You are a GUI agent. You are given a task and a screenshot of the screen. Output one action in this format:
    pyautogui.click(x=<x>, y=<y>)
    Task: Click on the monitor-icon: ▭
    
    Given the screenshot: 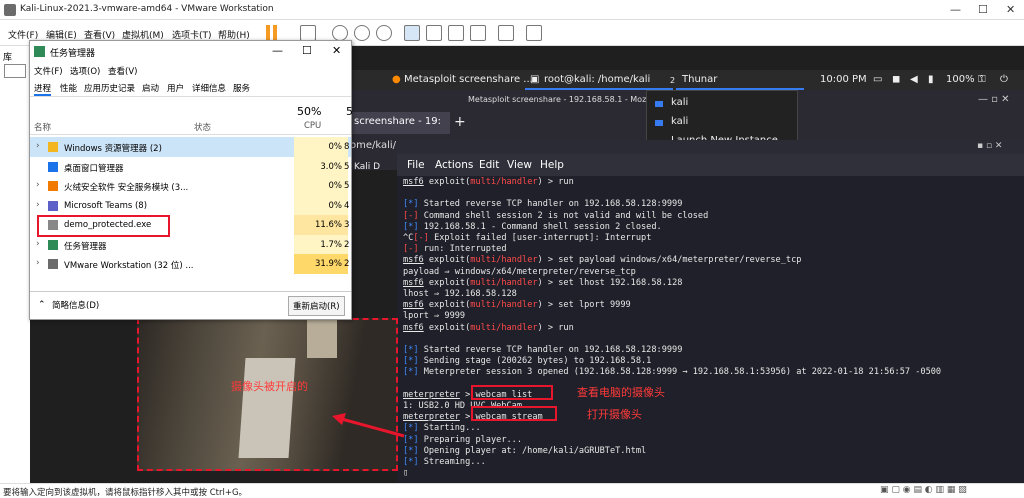 What is the action you would take?
    pyautogui.click(x=877, y=79)
    